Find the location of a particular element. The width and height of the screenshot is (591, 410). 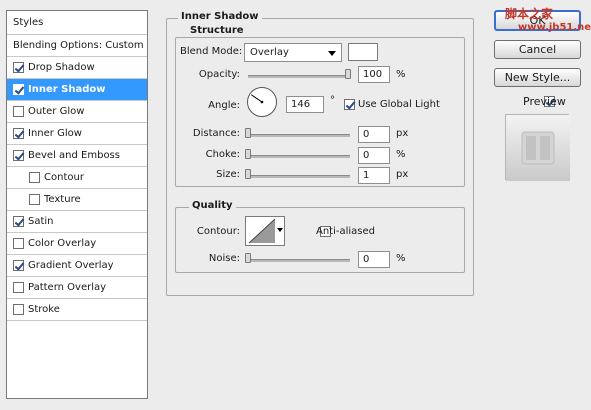

style-item-outer-glow: Outer Glow is located at coordinates (77, 112).